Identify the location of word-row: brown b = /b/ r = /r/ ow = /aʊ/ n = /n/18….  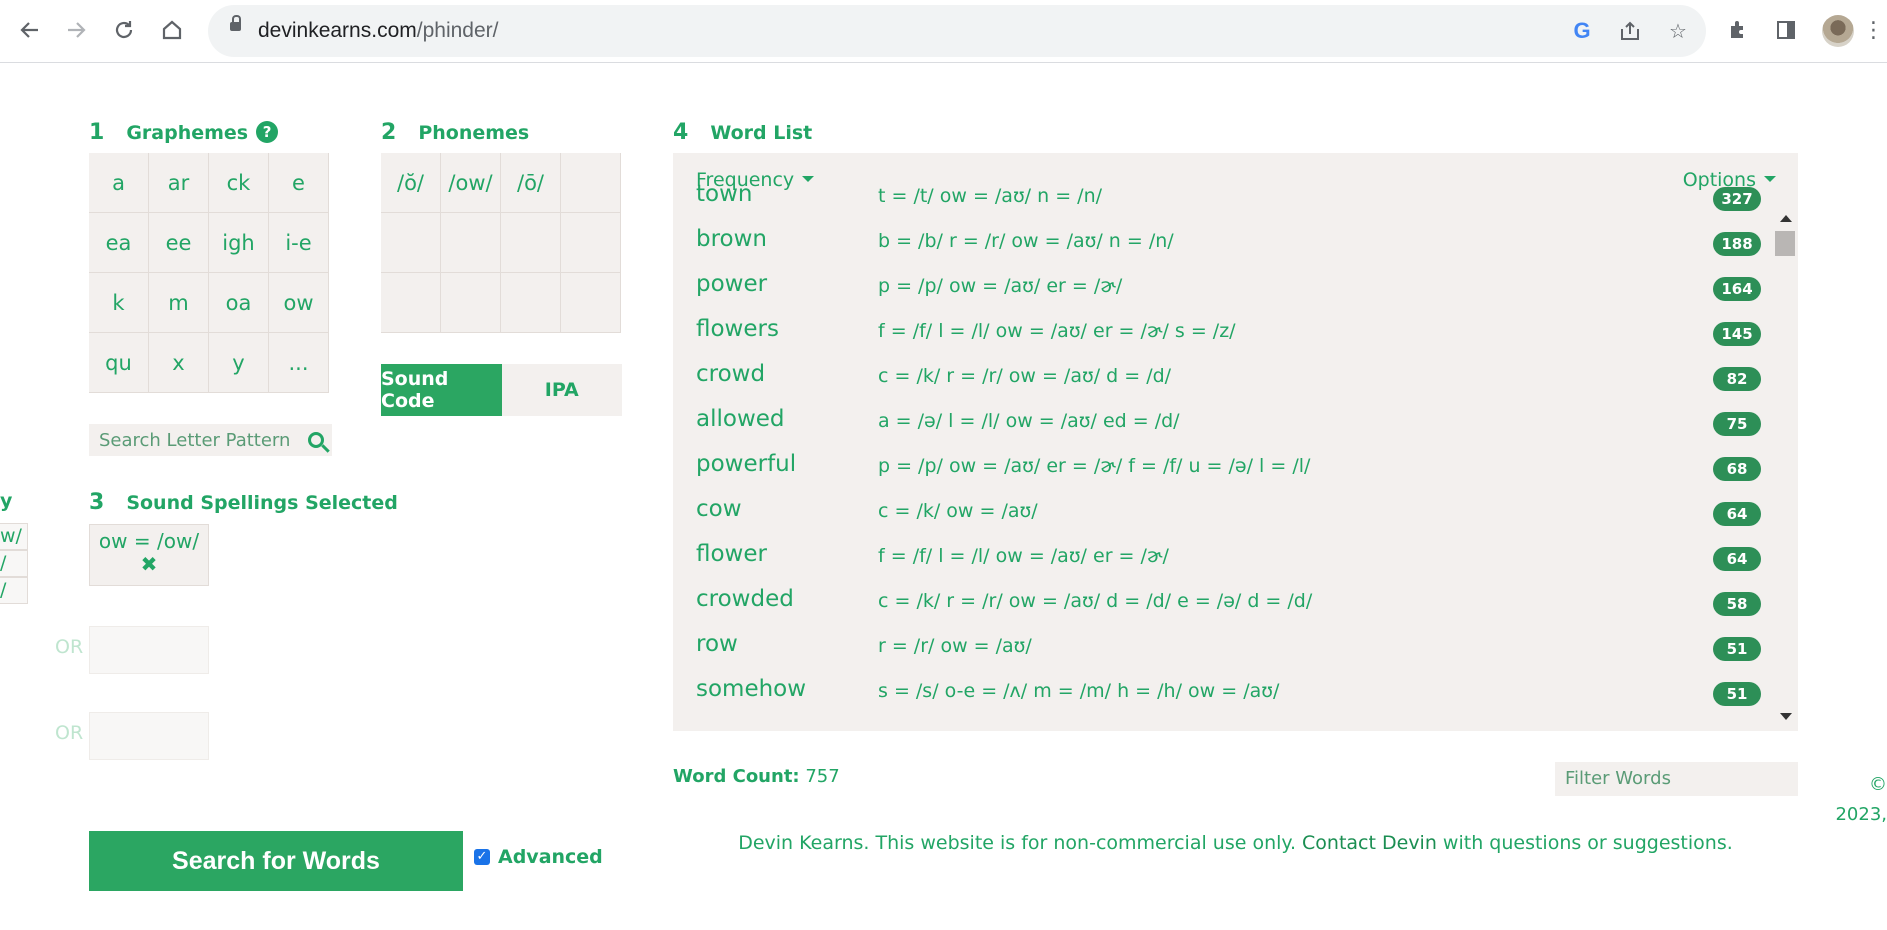
(1235, 248).